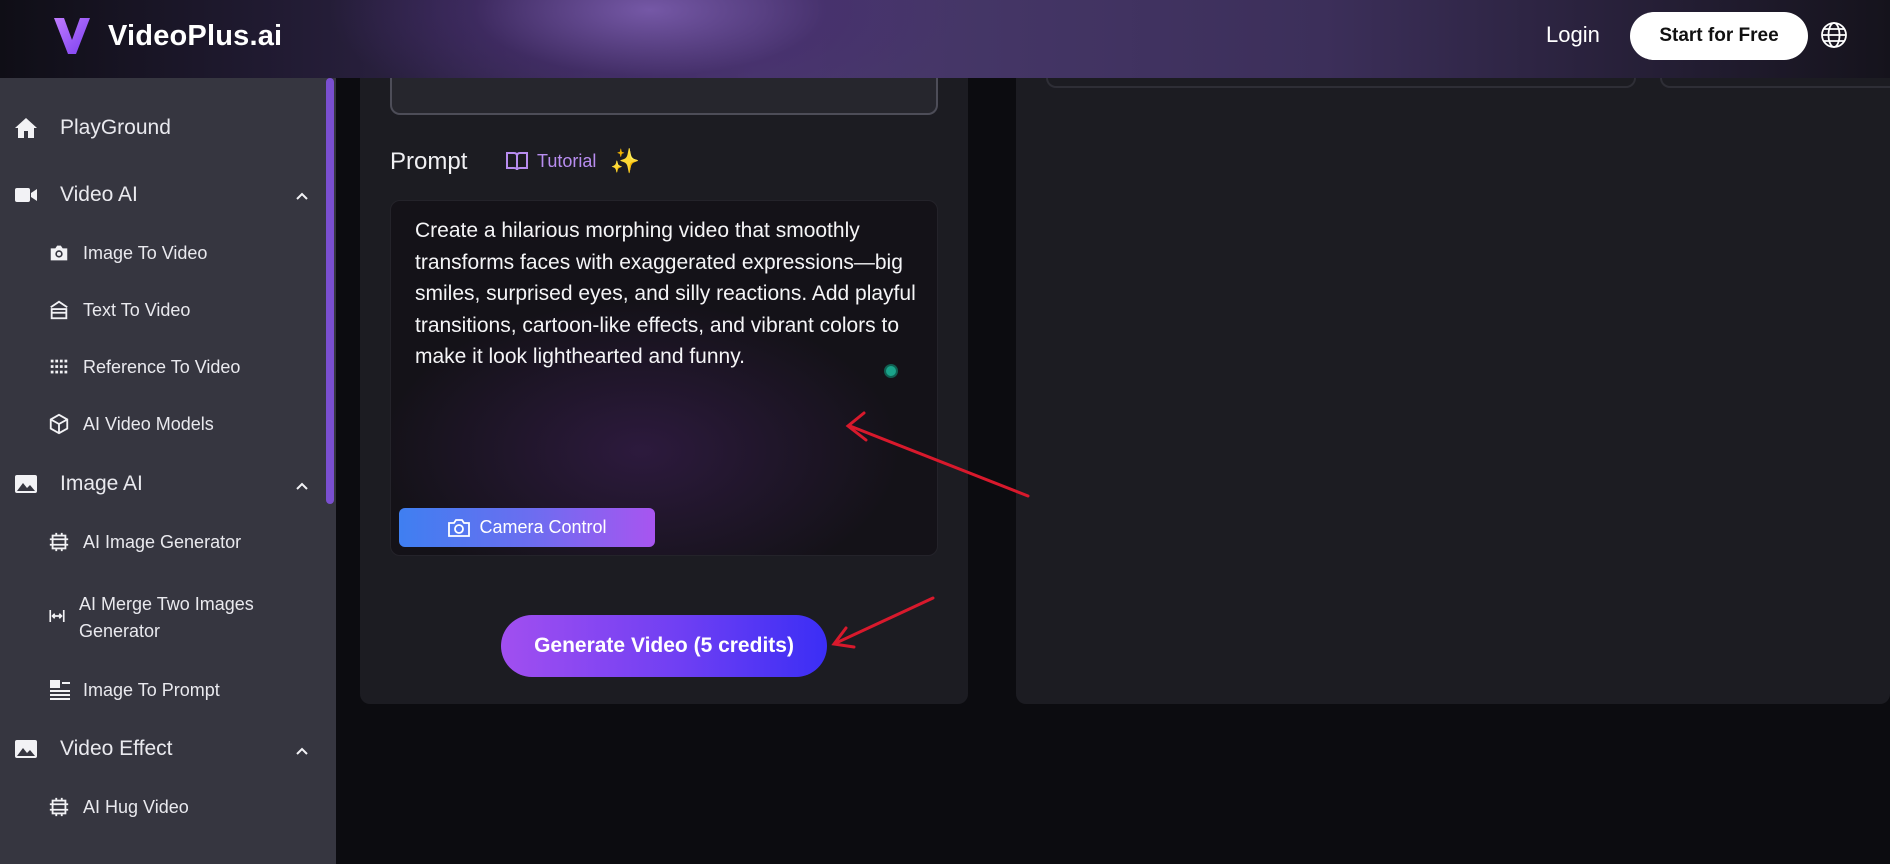 The image size is (1890, 864). Describe the element at coordinates (145, 252) in the screenshot. I see `sidebar-item-label: Image To Video` at that location.